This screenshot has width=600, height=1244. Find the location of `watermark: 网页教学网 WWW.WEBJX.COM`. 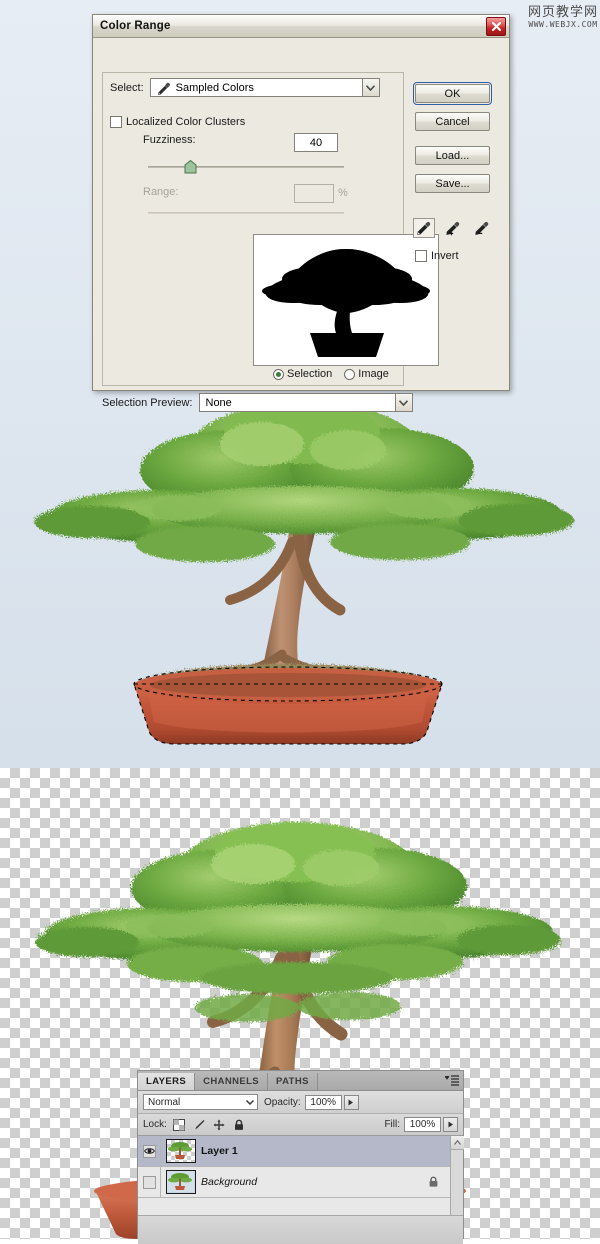

watermark: 网页教学网 WWW.WEBJX.COM is located at coordinates (563, 17).